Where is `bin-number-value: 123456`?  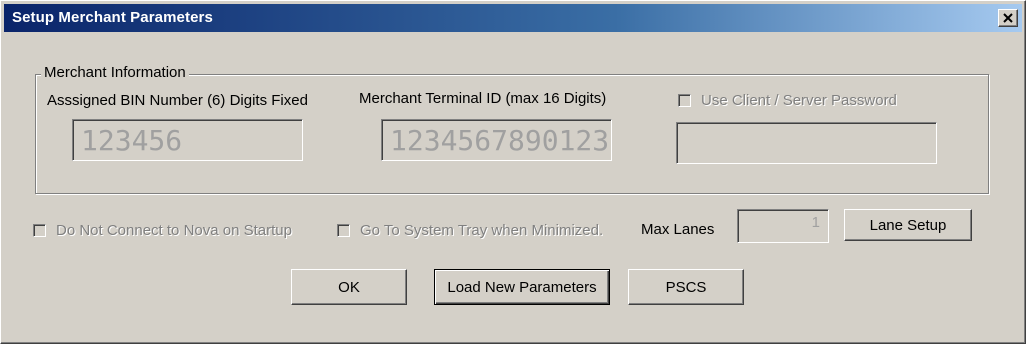 bin-number-value: 123456 is located at coordinates (132, 140).